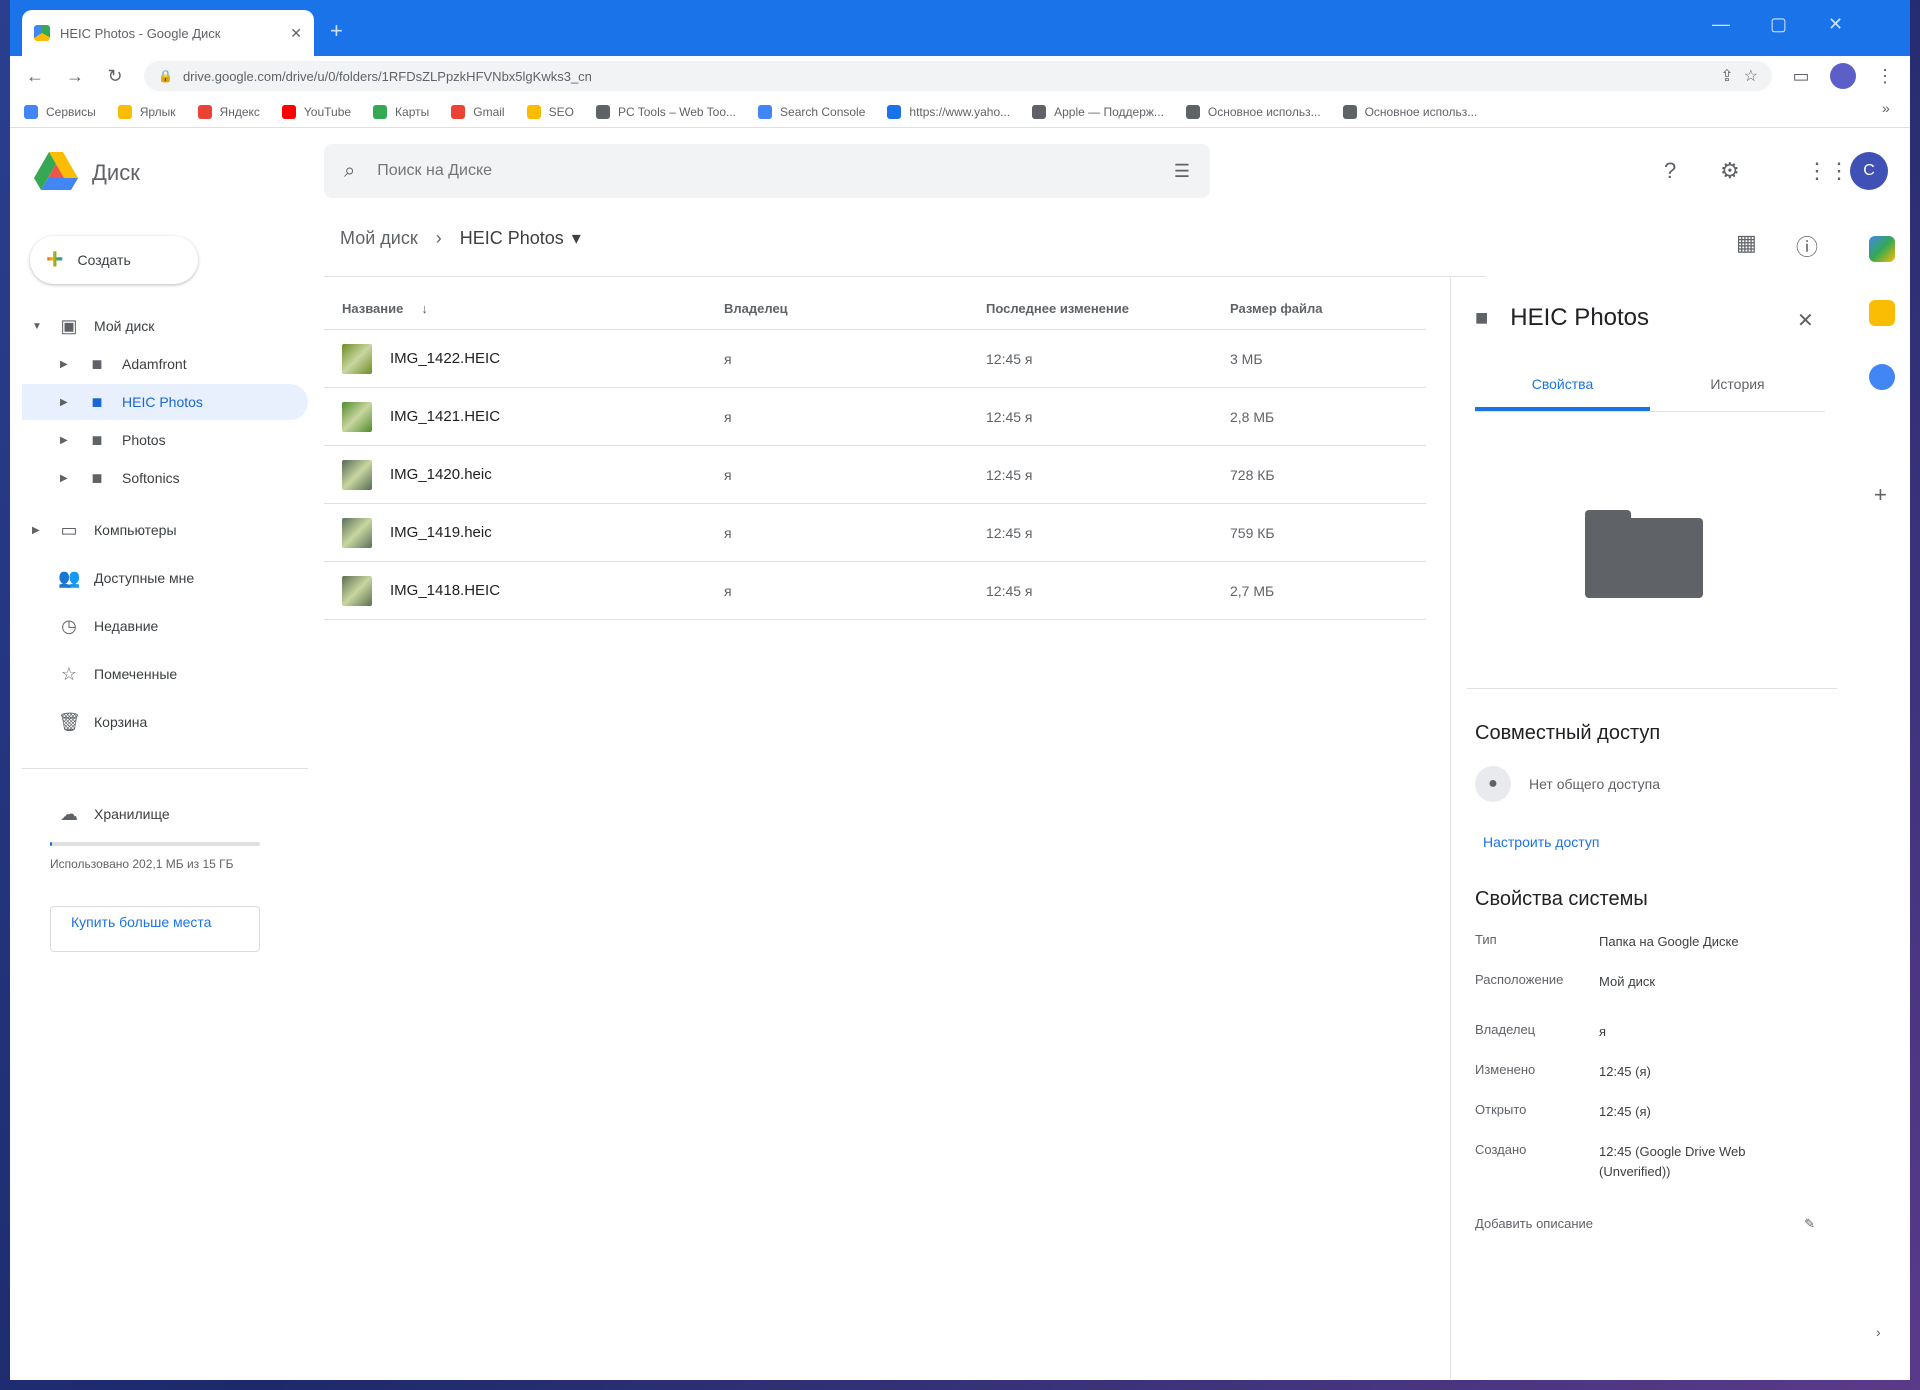 Image resolution: width=1920 pixels, height=1390 pixels. What do you see at coordinates (56, 172) in the screenshot?
I see `drive-logo-icon` at bounding box center [56, 172].